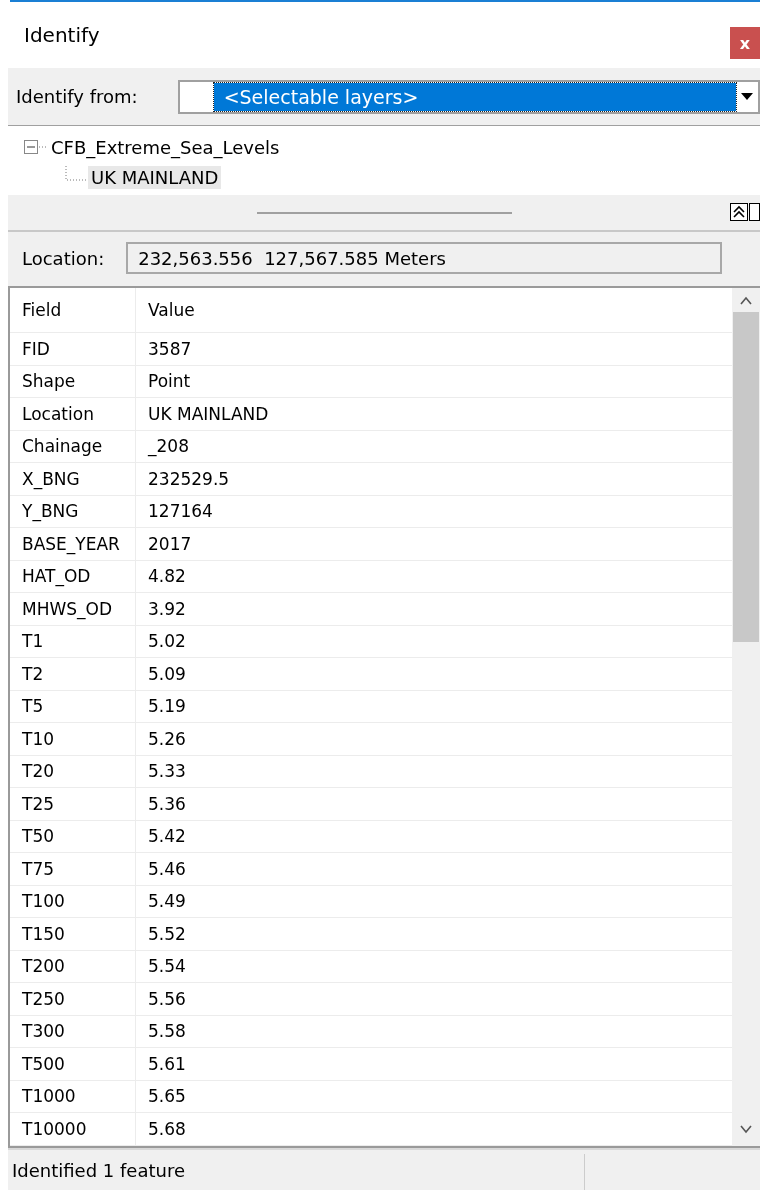  I want to click on column-header: Value, so click(434, 310).